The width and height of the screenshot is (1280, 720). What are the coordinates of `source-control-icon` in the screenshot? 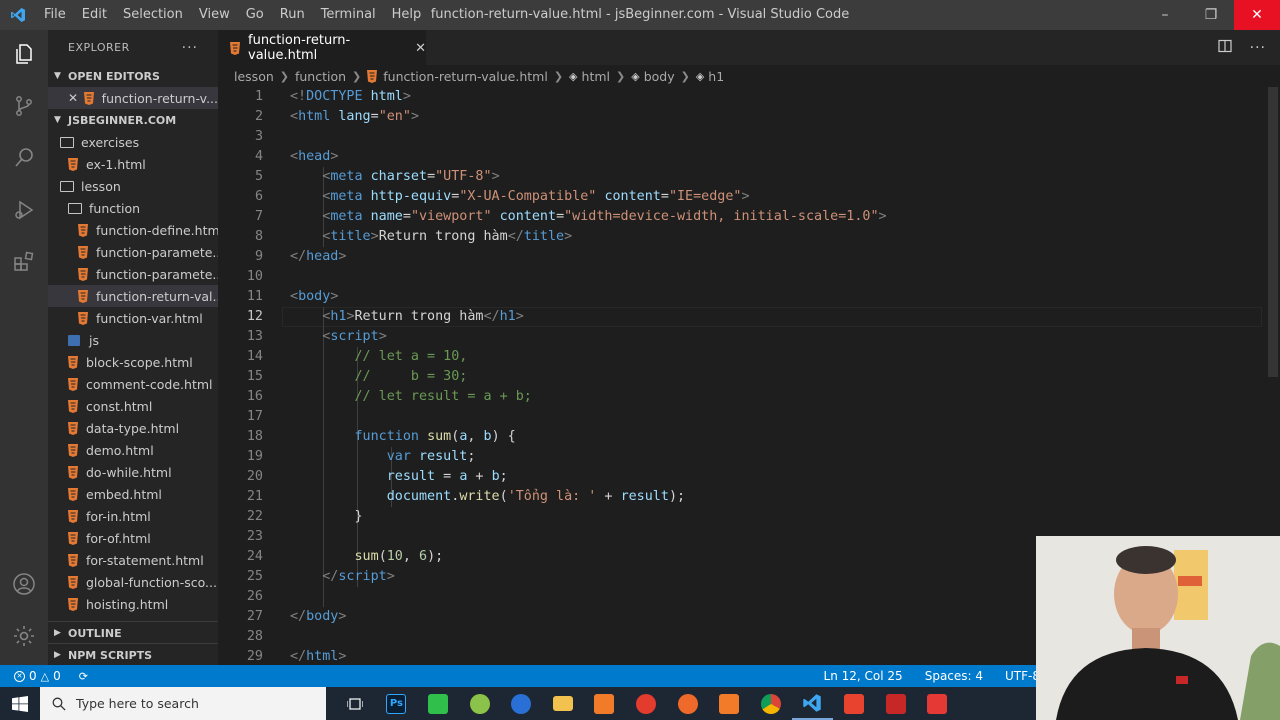 It's located at (24, 106).